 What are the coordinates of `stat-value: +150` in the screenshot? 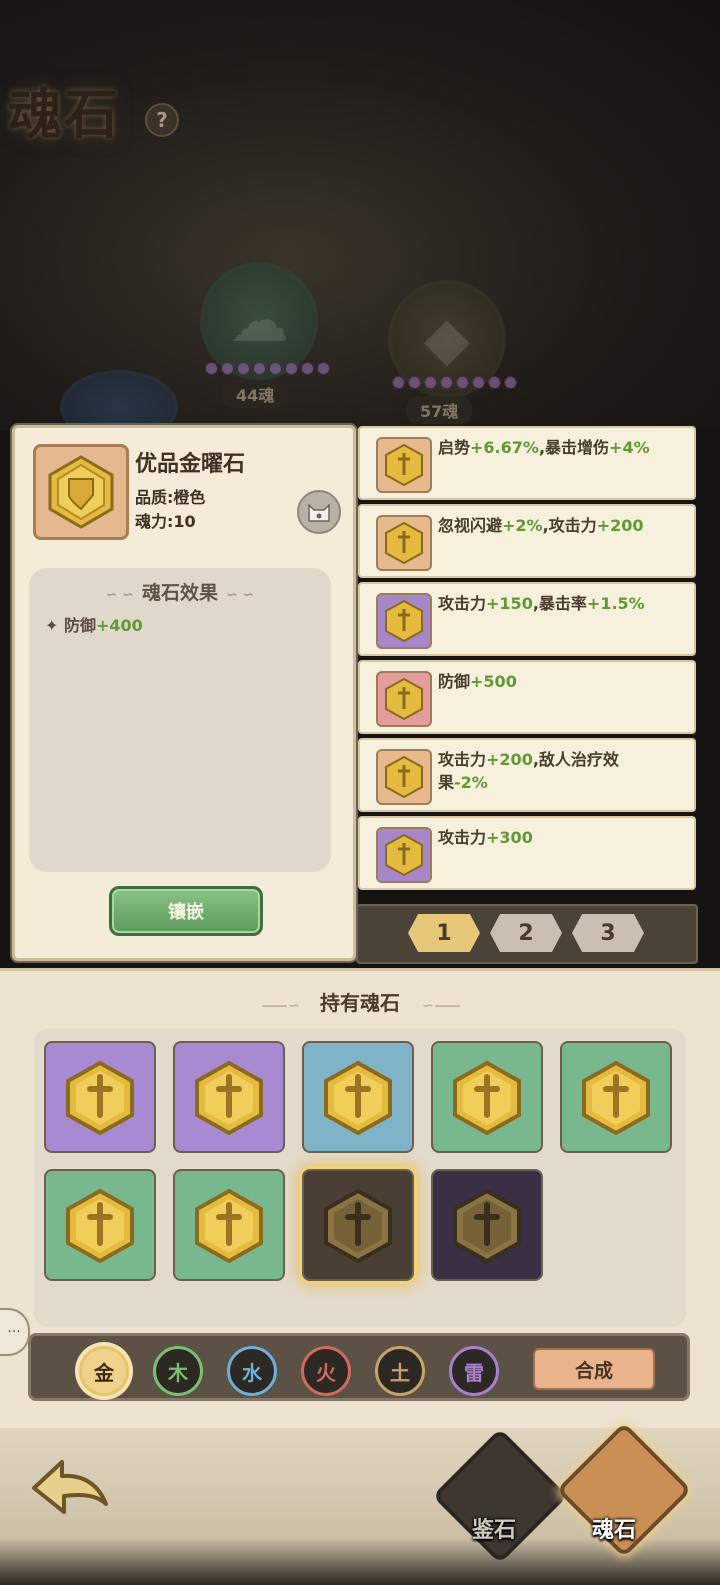 It's located at (509, 603).